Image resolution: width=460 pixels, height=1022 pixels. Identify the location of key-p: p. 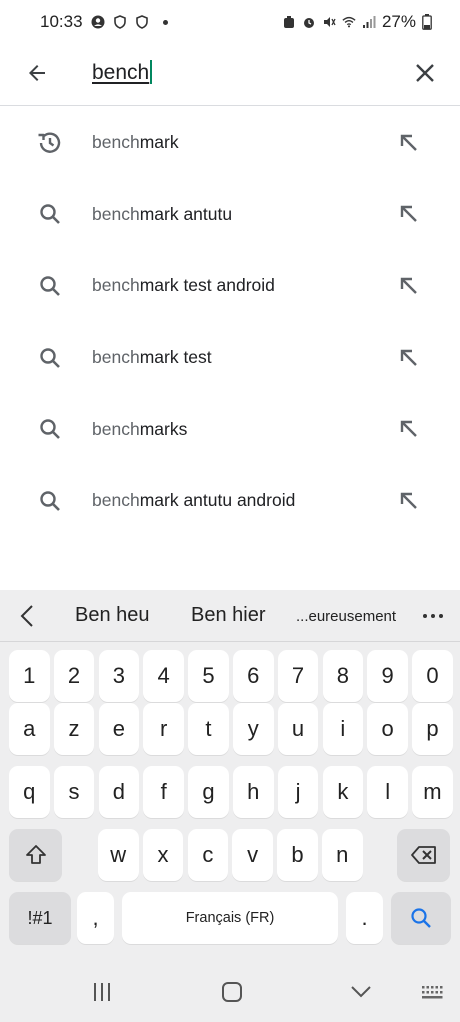
(432, 729).